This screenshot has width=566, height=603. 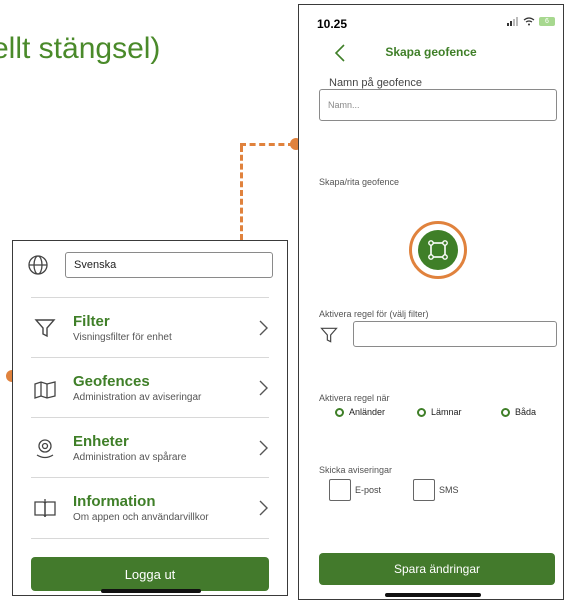 I want to click on when-rule-label: Aktivera regel när, so click(x=354, y=398).